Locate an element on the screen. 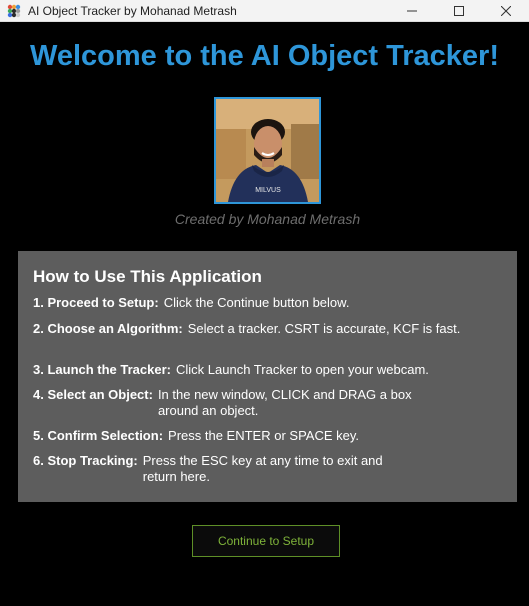 This screenshot has width=529, height=606. maximize-icon is located at coordinates (458, 10).